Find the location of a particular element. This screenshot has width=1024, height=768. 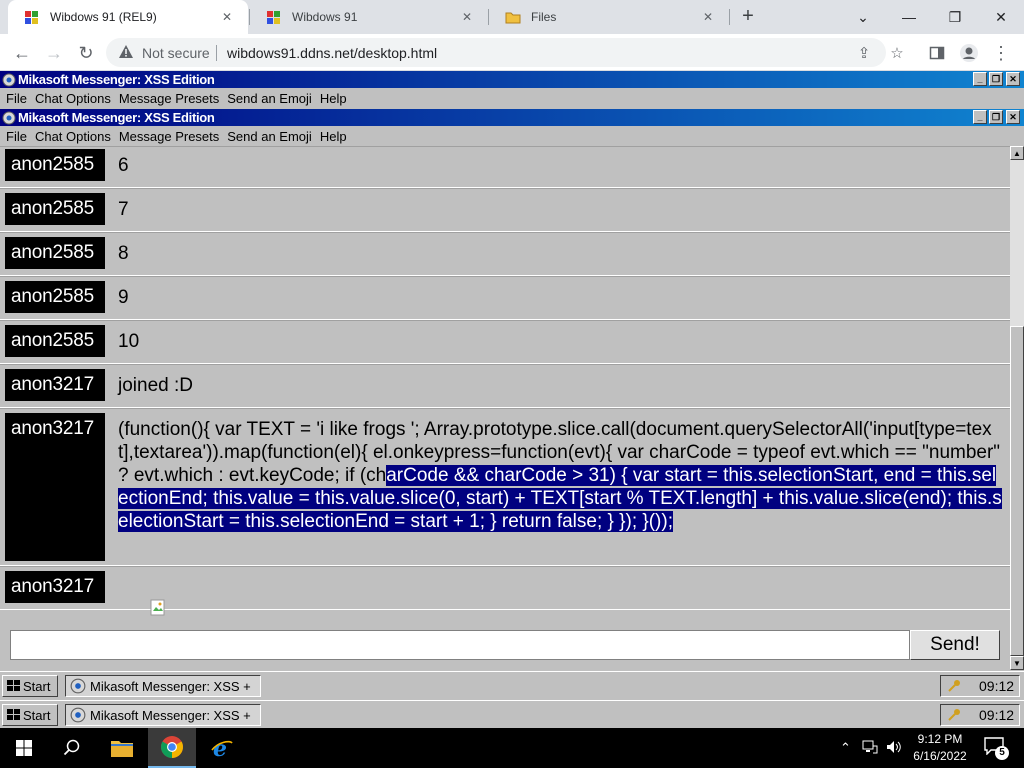

chat-message-text: 6 is located at coordinates (123, 165).